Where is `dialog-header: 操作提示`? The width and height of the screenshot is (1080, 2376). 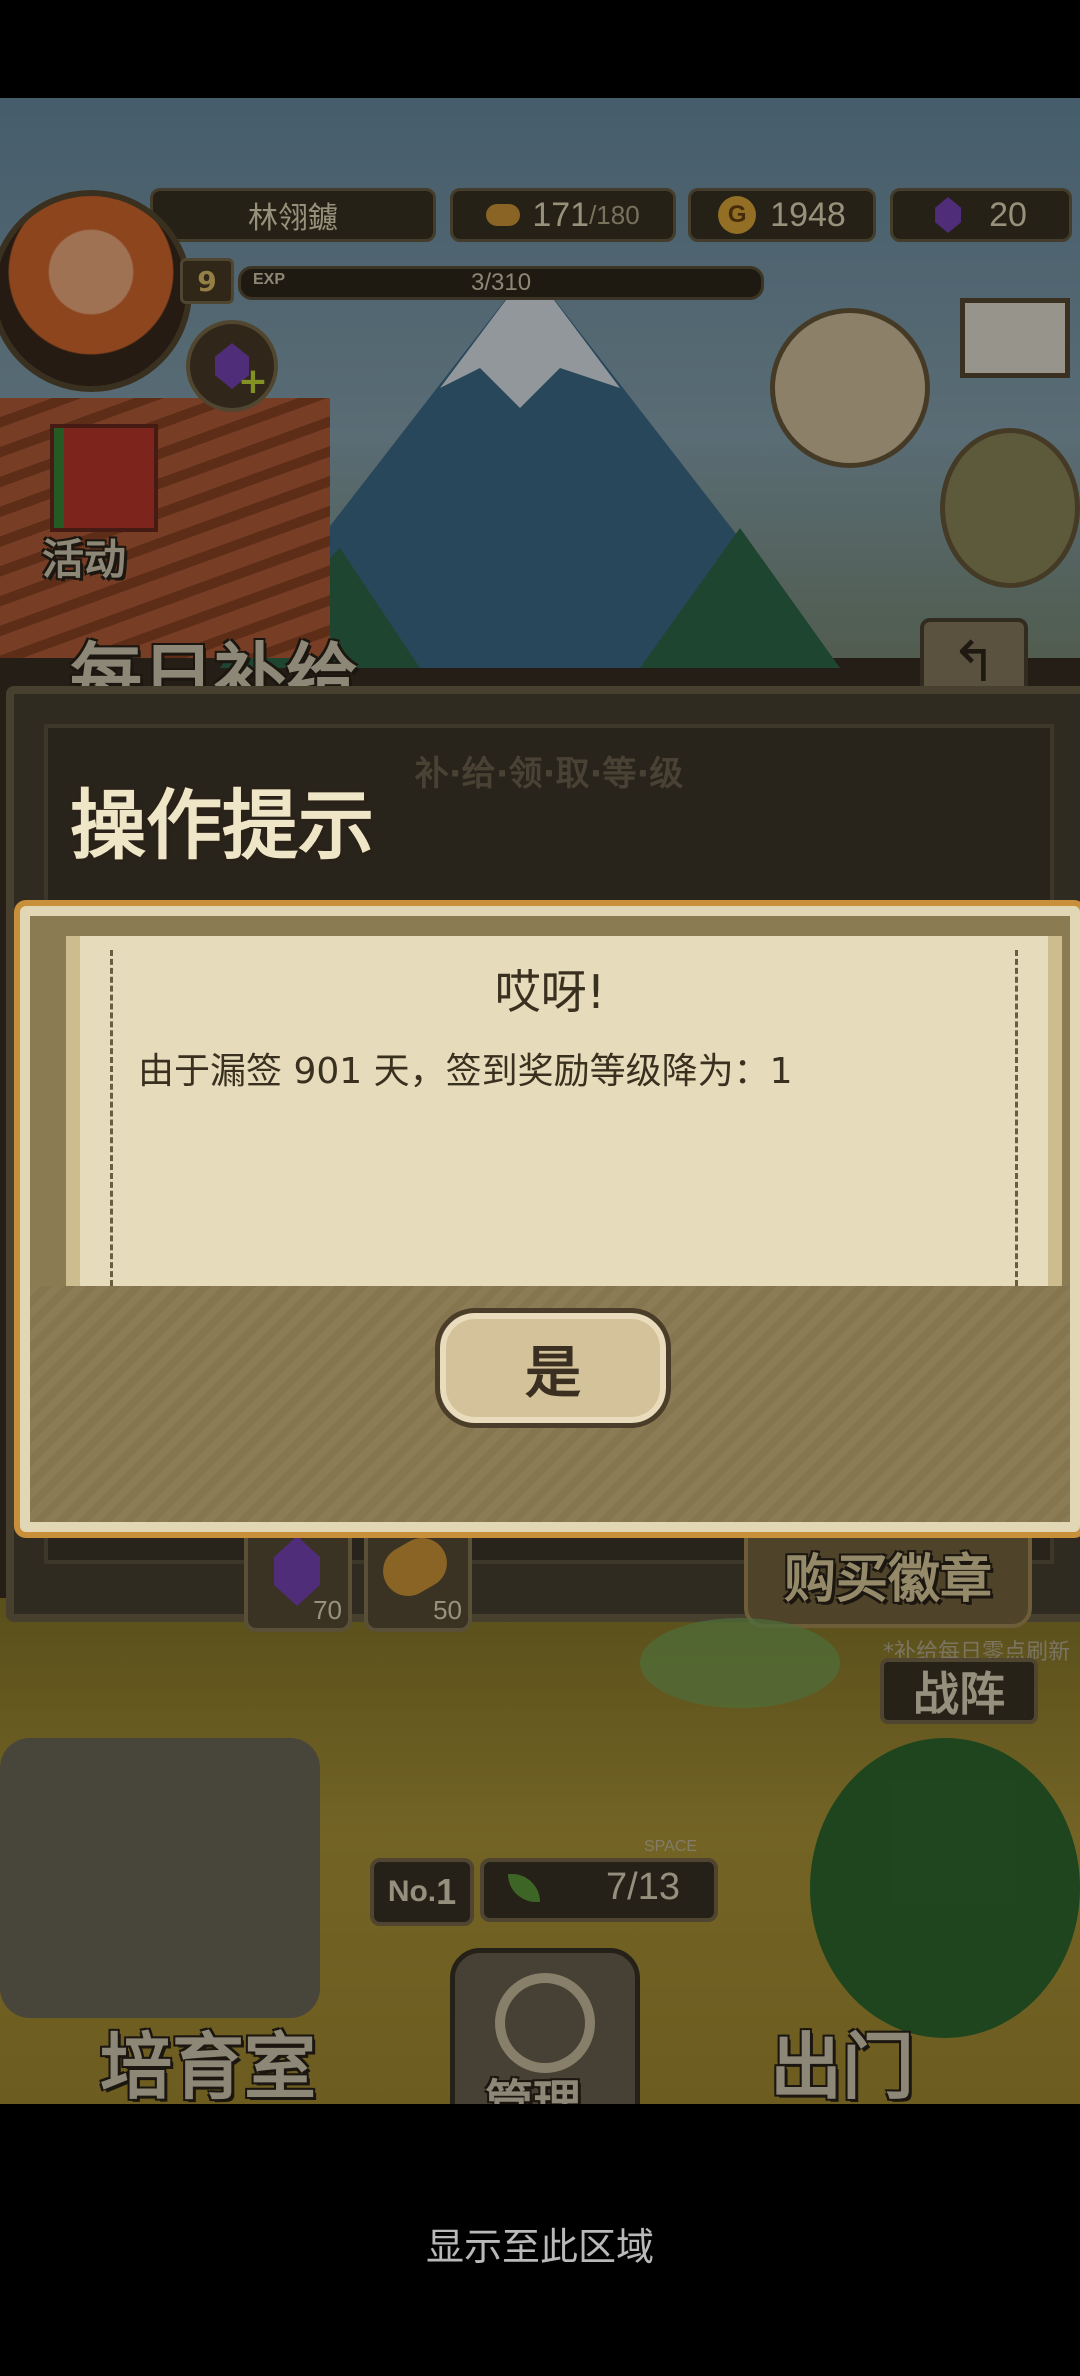
dialog-header: 操作提示 is located at coordinates (222, 825).